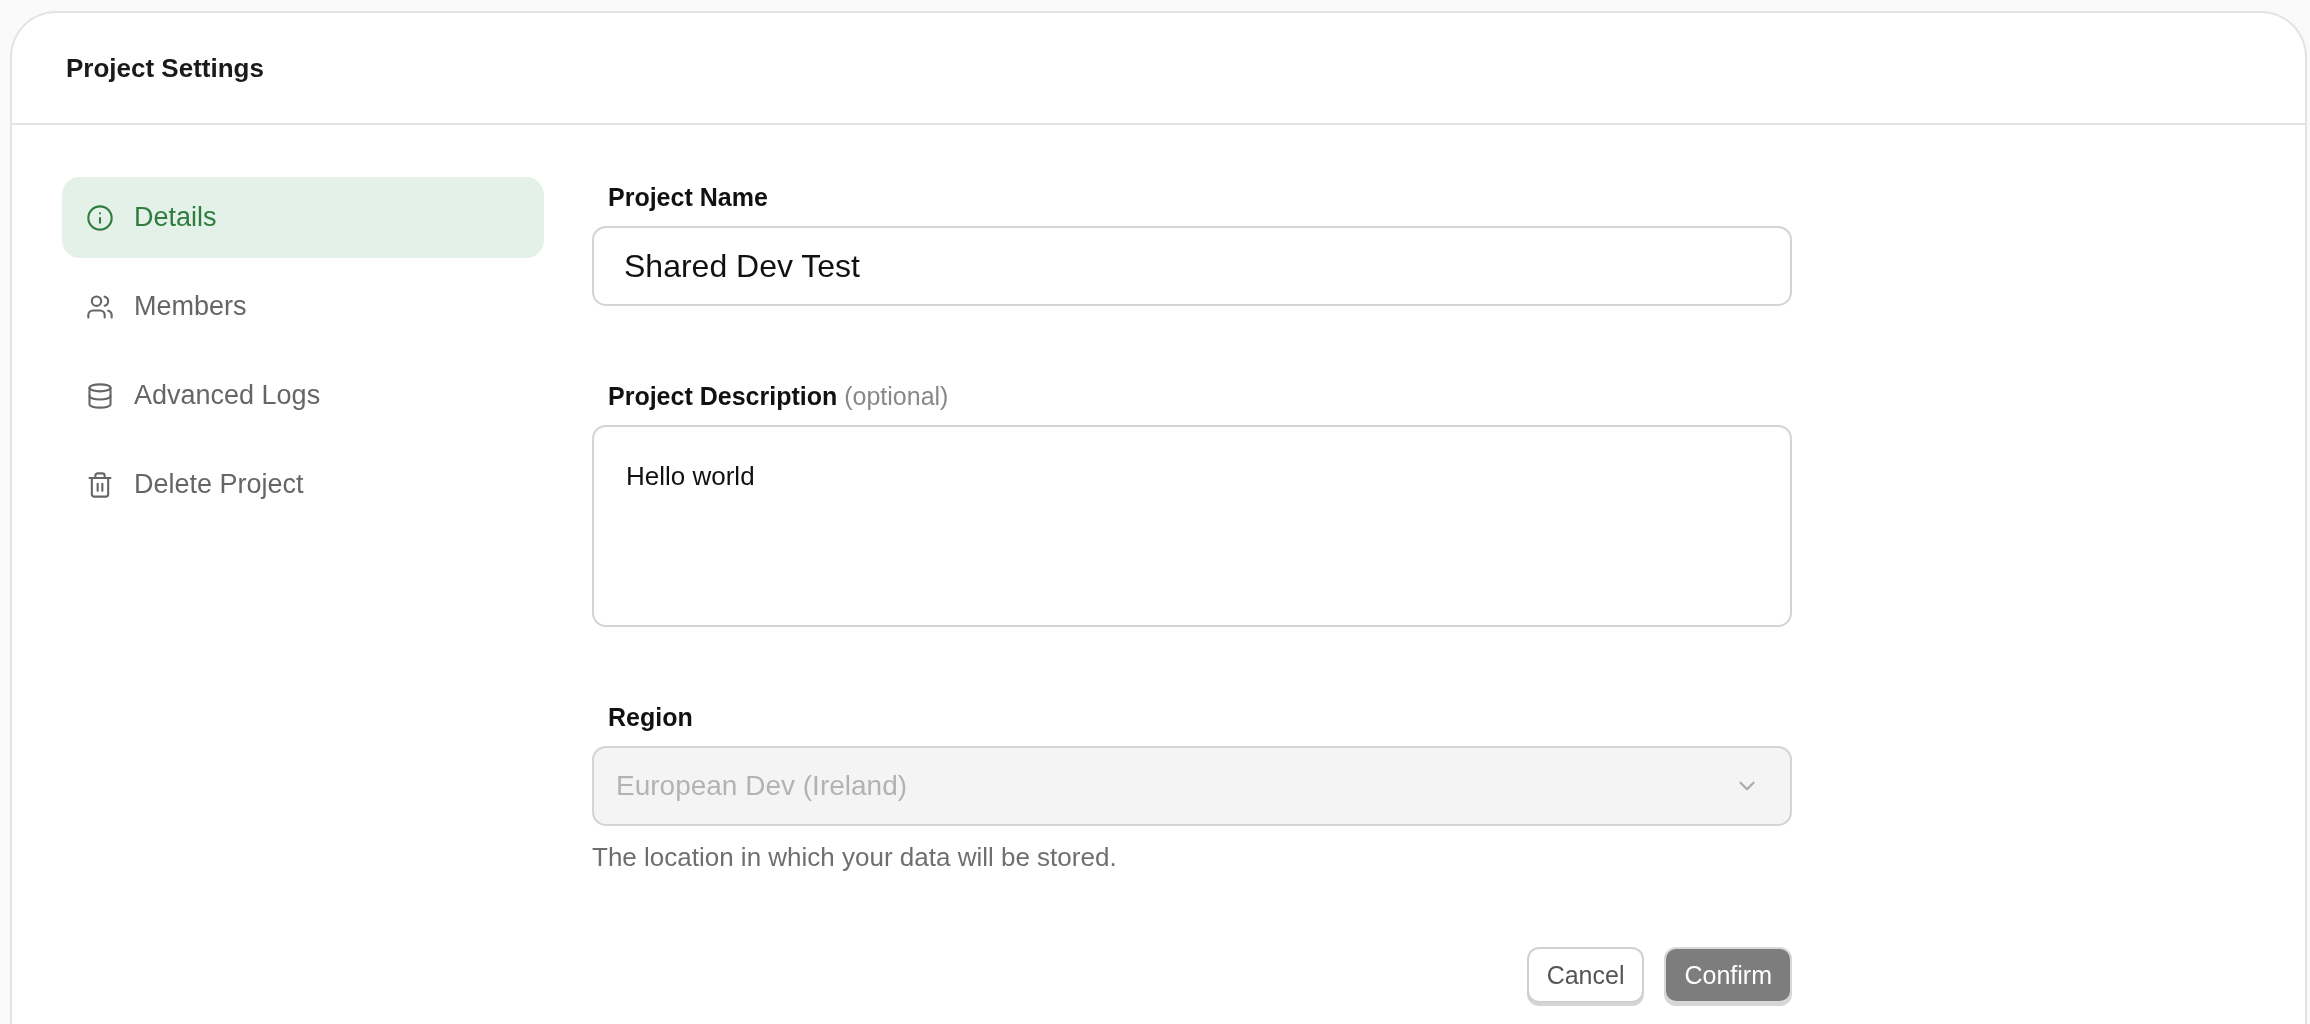 The height and width of the screenshot is (1024, 2310). What do you see at coordinates (165, 68) in the screenshot?
I see `page-title: Project Settings` at bounding box center [165, 68].